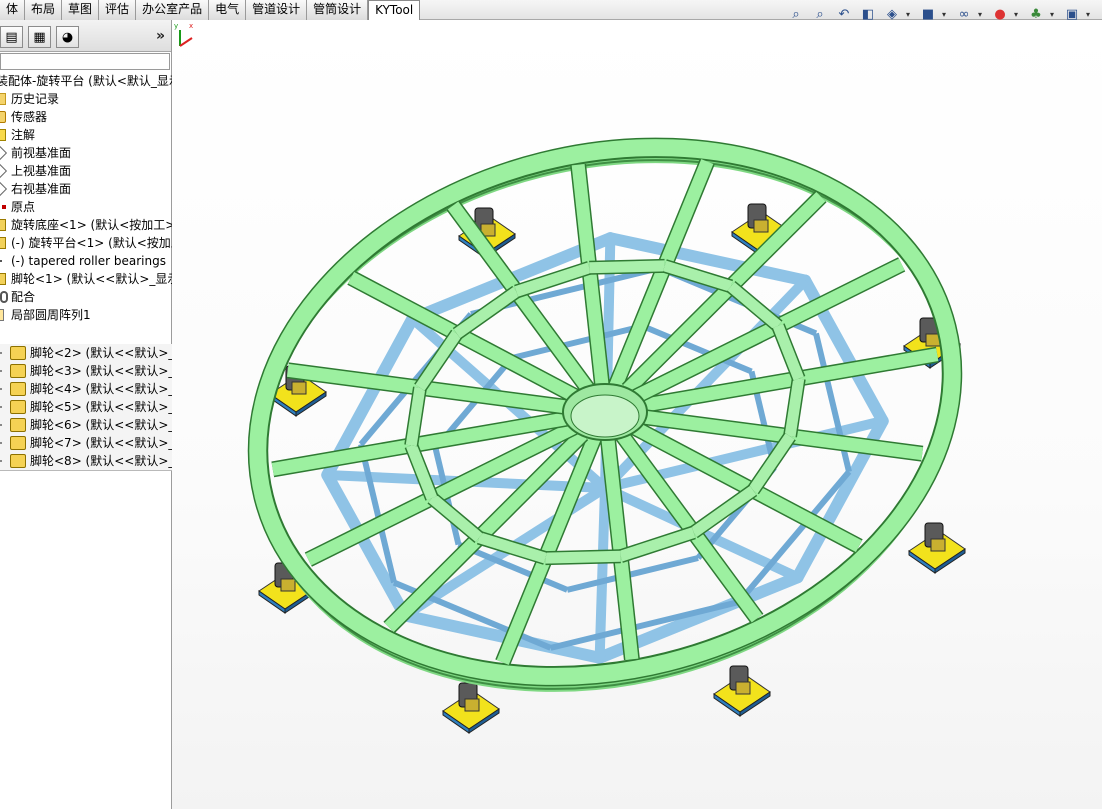 The width and height of the screenshot is (1102, 809). I want to click on tree-item-mates: 配合, so click(90, 297).